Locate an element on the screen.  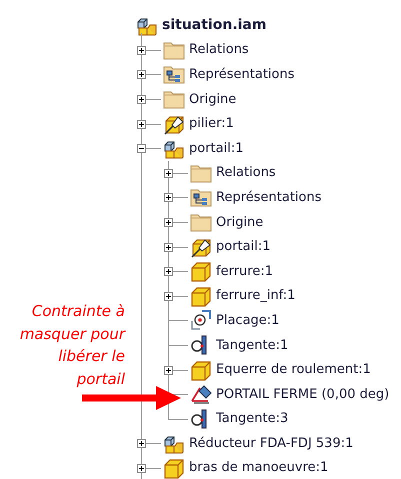
tree-item: PORTAIL FERME (0,00 deg) is located at coordinates (303, 394).